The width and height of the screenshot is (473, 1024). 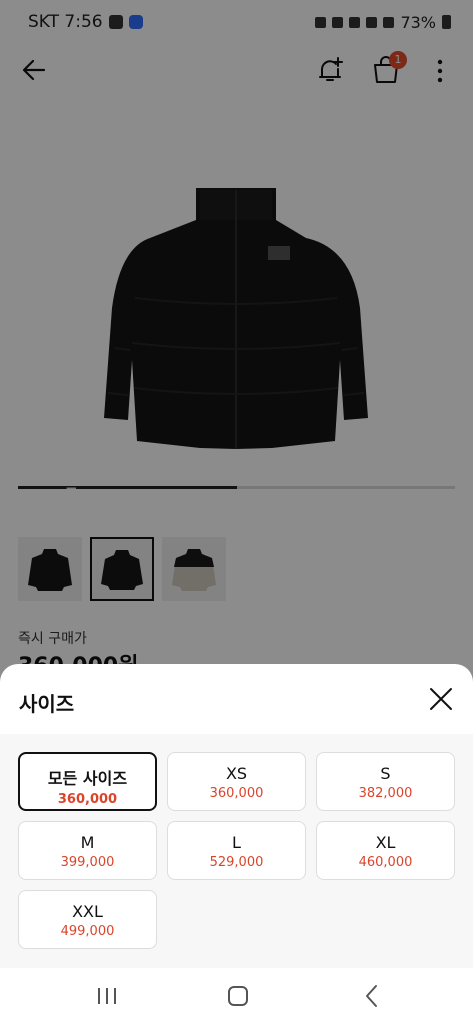 I want to click on home-icon, so click(x=238, y=996).